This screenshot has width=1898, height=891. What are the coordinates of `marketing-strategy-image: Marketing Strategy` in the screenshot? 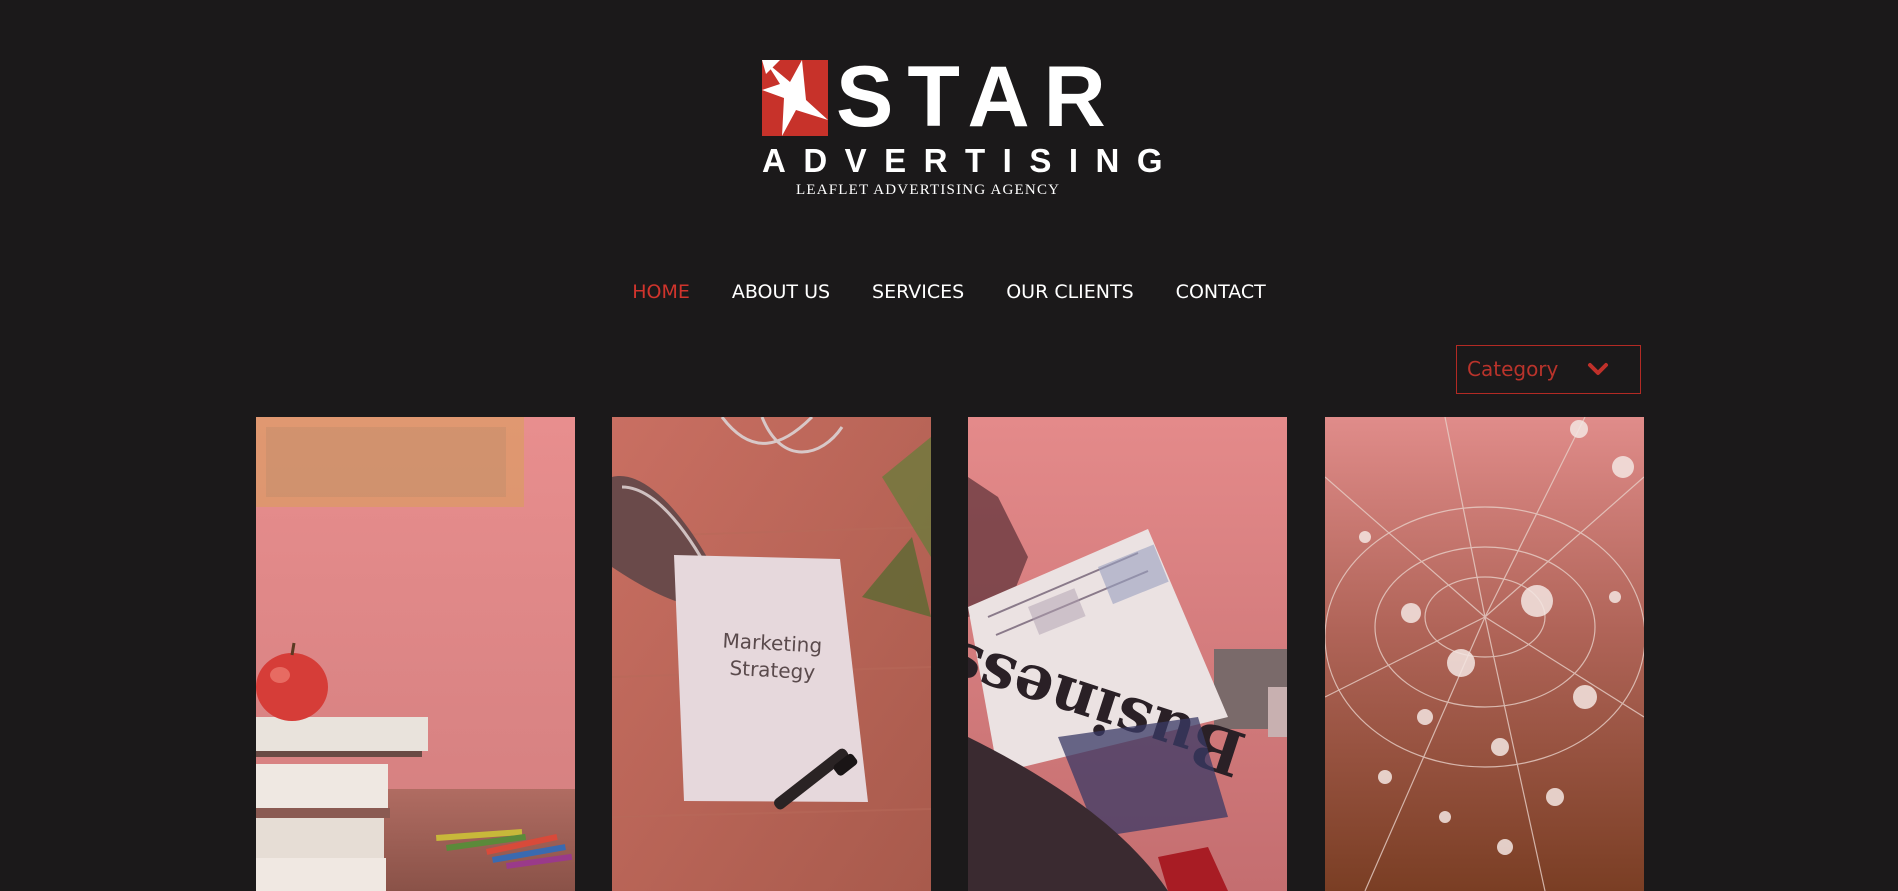 It's located at (771, 654).